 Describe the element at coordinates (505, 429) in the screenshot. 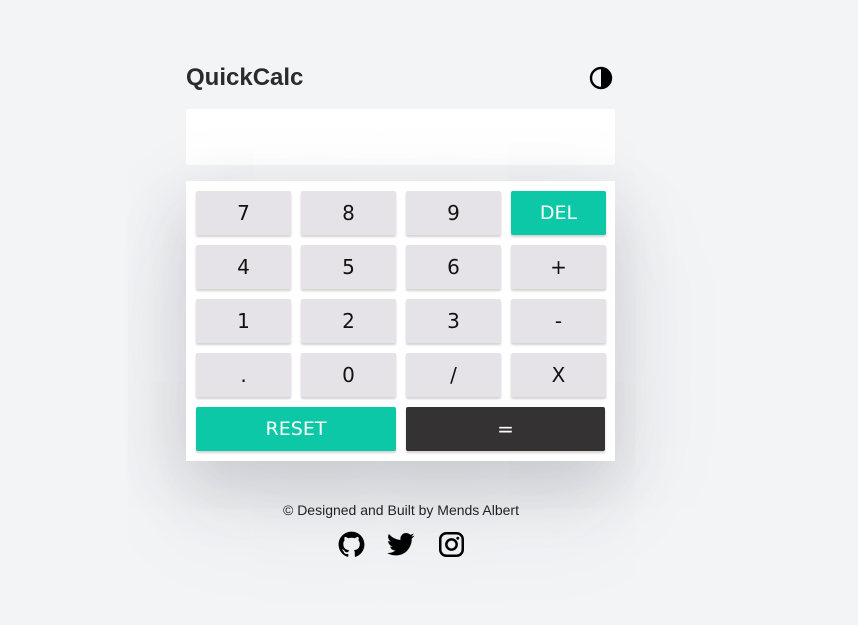

I see `equals-button: =` at that location.